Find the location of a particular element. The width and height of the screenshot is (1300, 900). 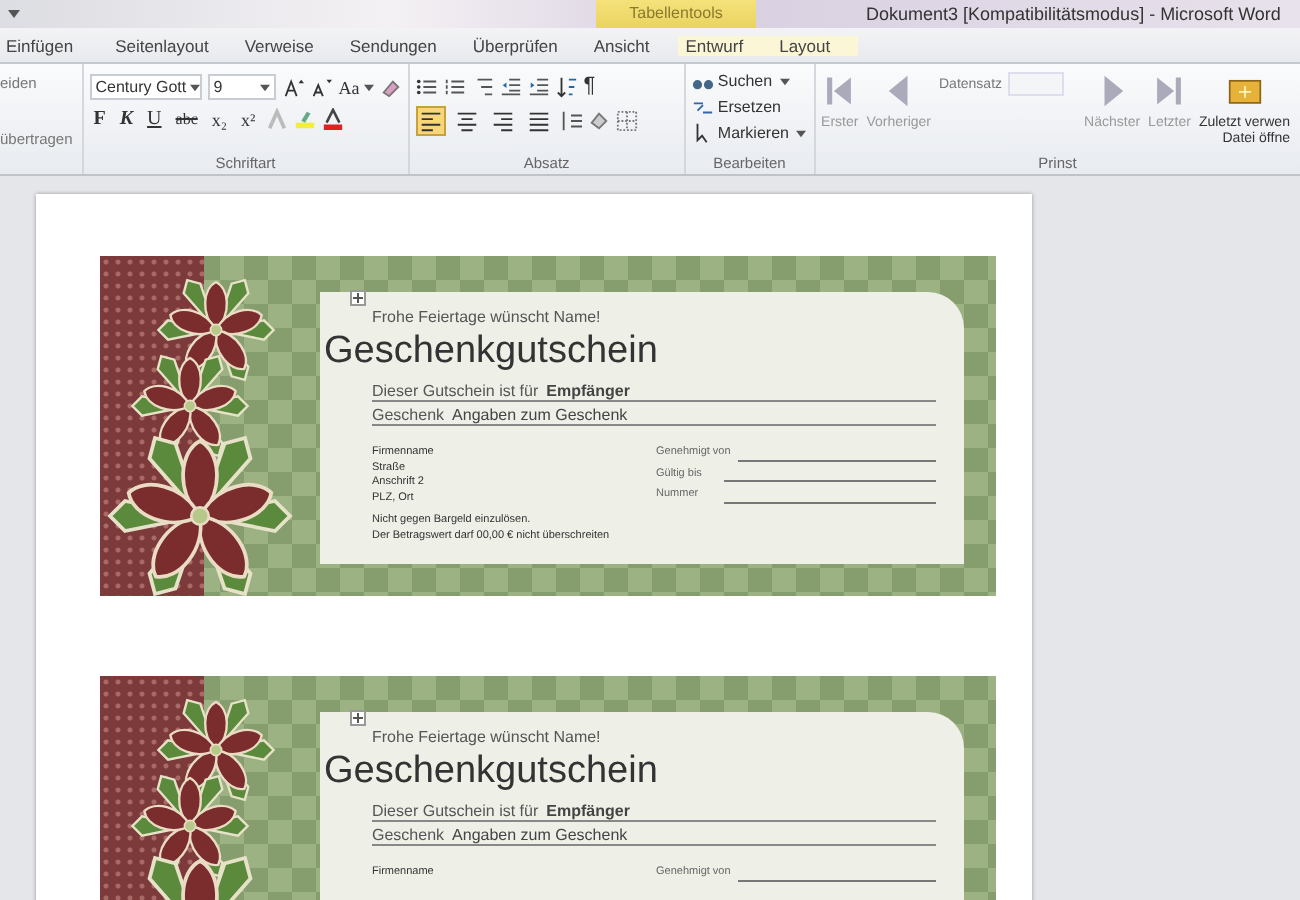

decrease-indent-icon is located at coordinates (510, 86).